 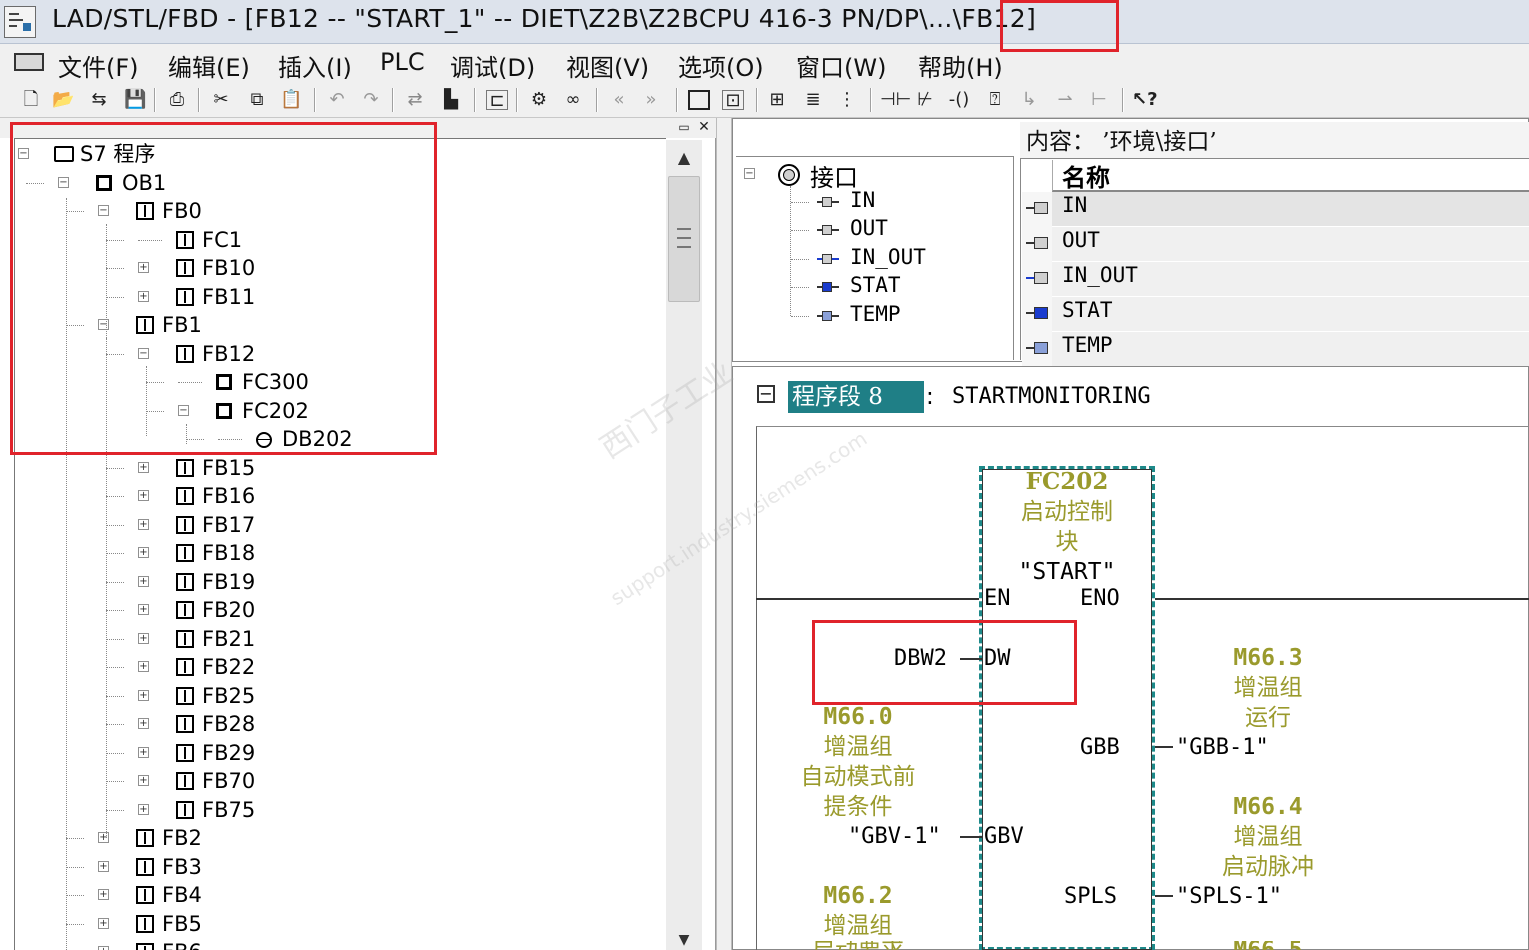 I want to click on tree-node: + FB2, so click(x=330, y=838).